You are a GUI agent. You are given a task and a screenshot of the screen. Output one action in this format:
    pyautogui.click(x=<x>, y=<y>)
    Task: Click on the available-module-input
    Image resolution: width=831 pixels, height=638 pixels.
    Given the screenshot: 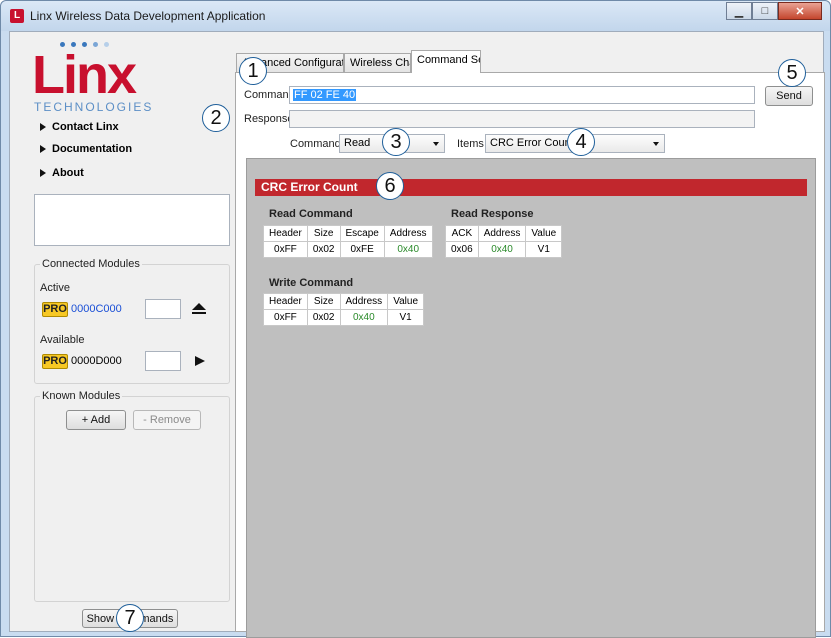 What is the action you would take?
    pyautogui.click(x=163, y=361)
    